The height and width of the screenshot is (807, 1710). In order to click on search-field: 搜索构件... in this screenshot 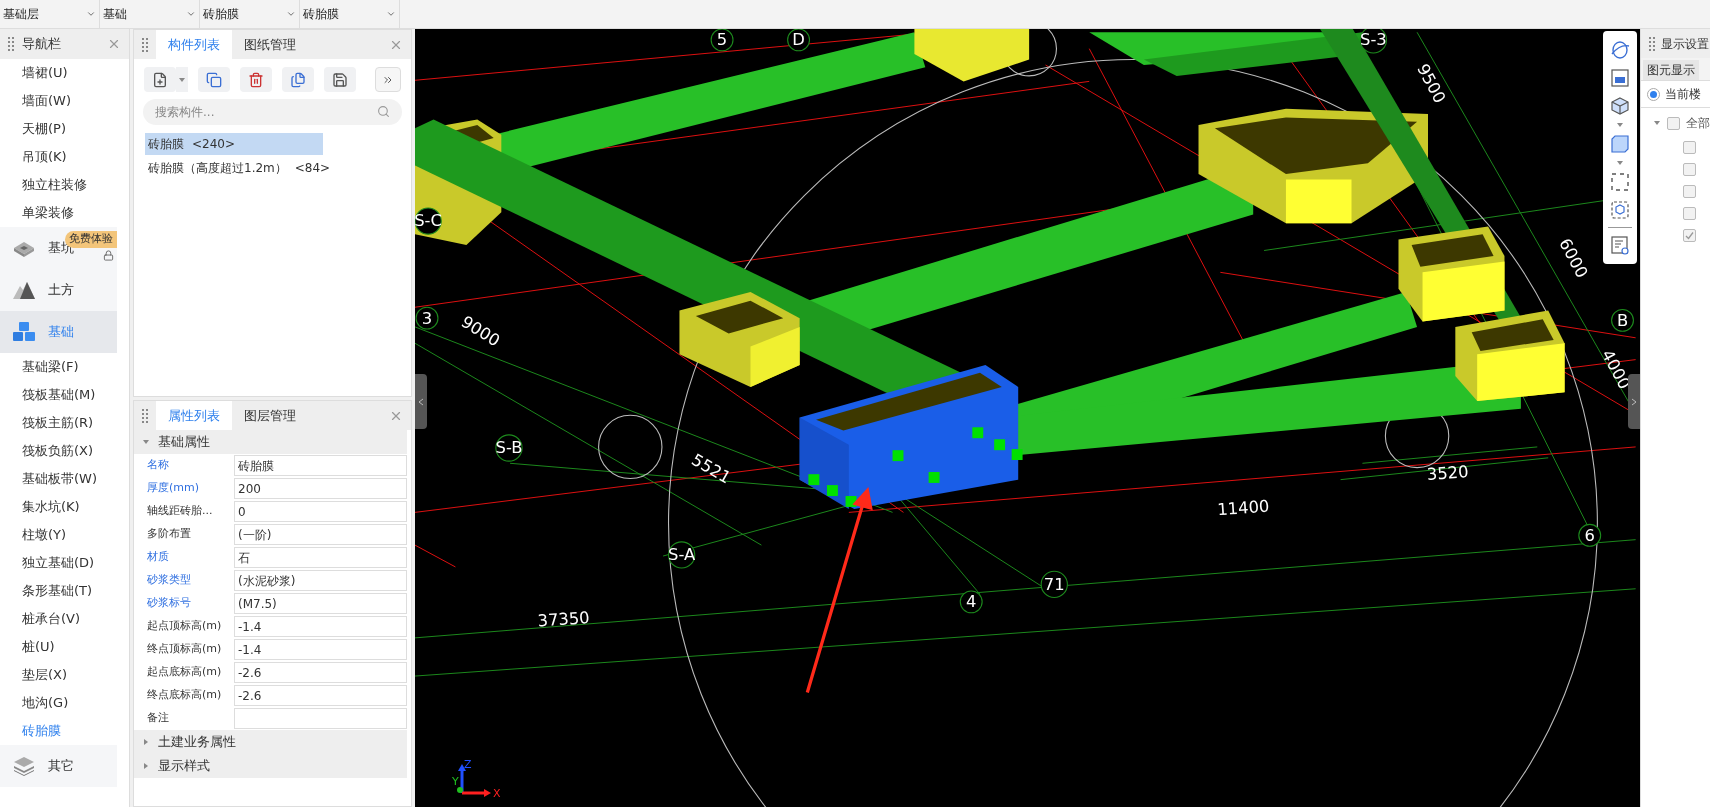, I will do `click(272, 112)`.